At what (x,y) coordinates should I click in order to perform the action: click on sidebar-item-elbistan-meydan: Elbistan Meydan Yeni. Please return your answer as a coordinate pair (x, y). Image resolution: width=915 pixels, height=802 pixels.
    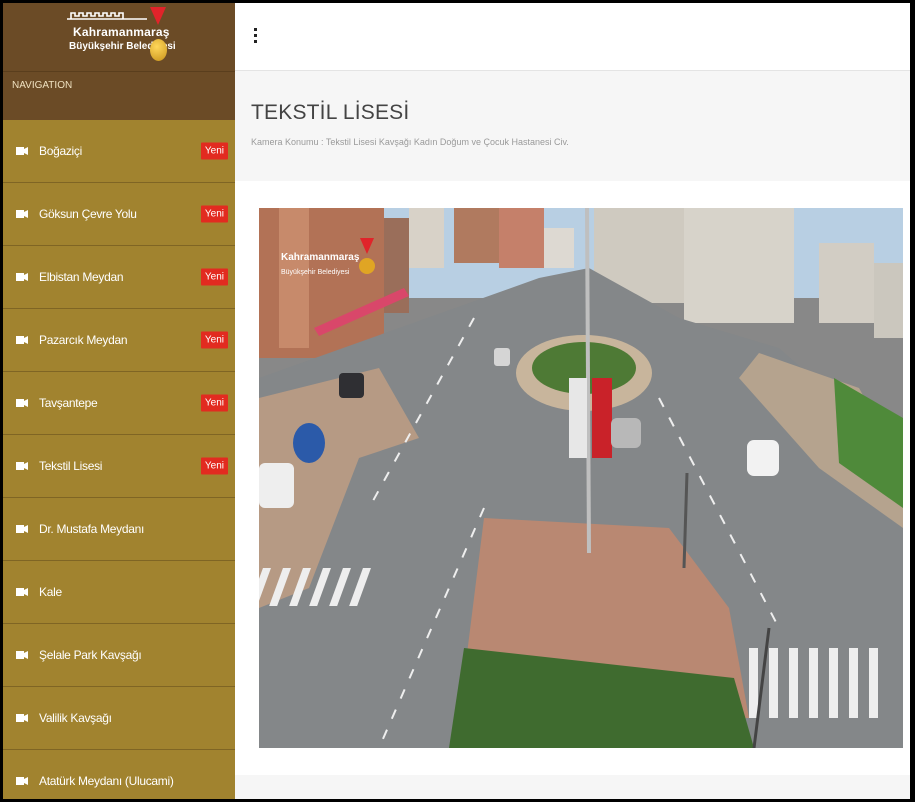
    Looking at the image, I should click on (119, 277).